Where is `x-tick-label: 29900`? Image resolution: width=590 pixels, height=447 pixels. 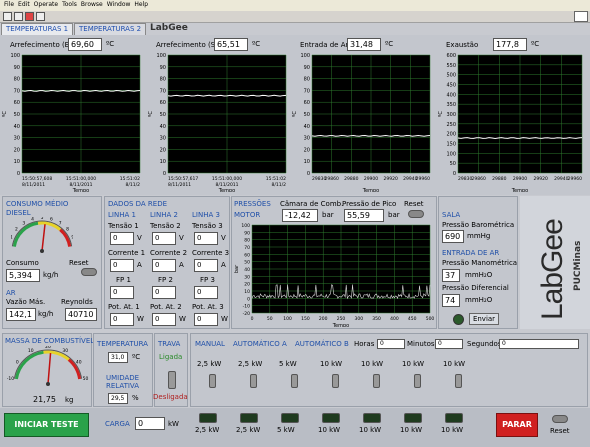
x-tick-label: 29900 is located at coordinates (371, 179).